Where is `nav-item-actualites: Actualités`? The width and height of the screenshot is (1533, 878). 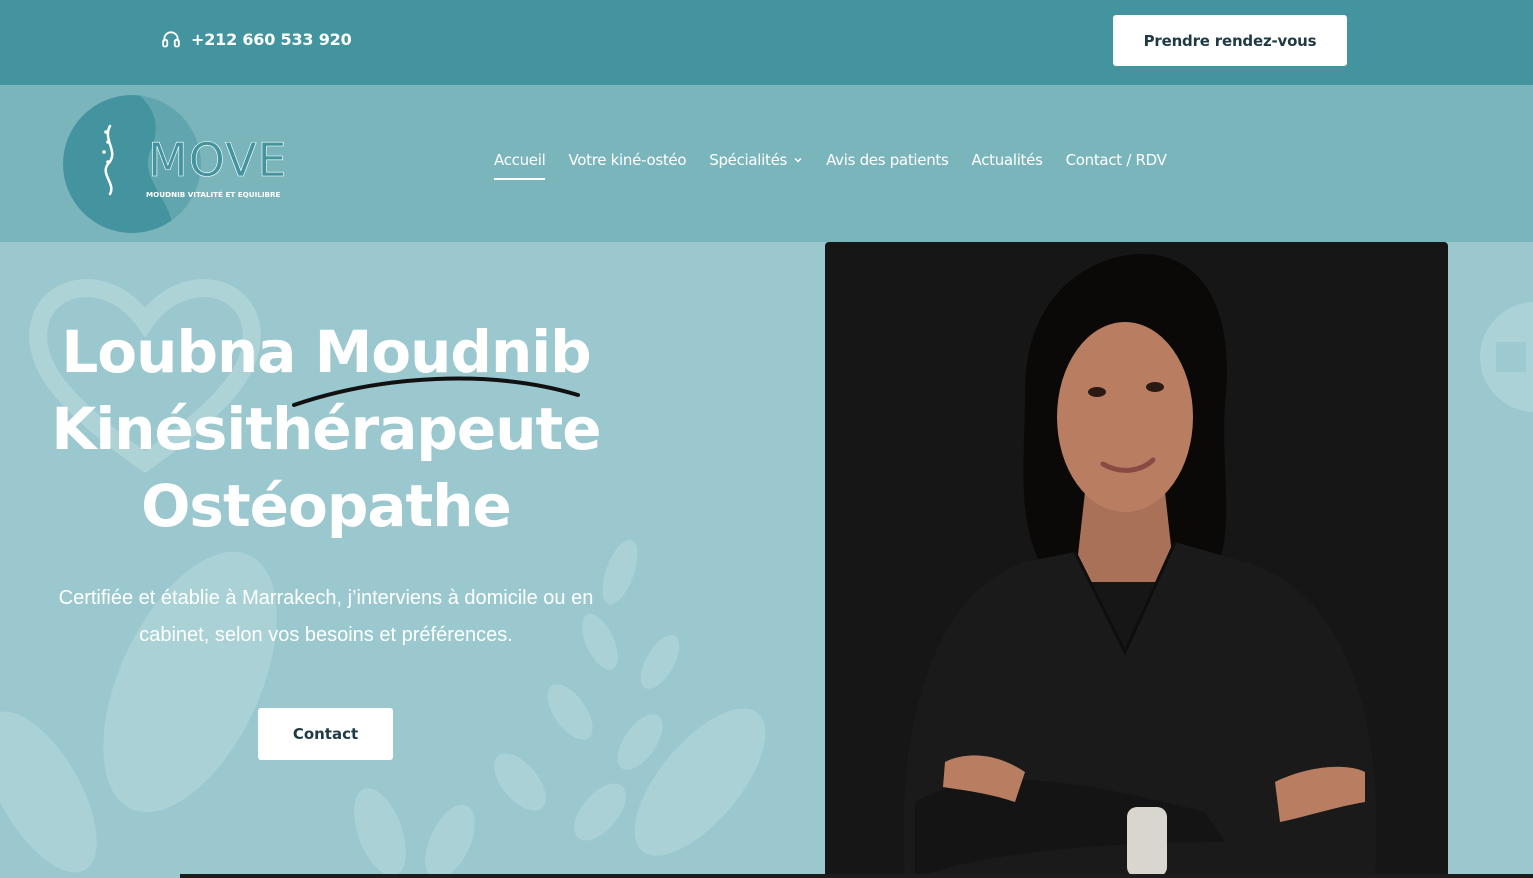 nav-item-actualites: Actualités is located at coordinates (1007, 160).